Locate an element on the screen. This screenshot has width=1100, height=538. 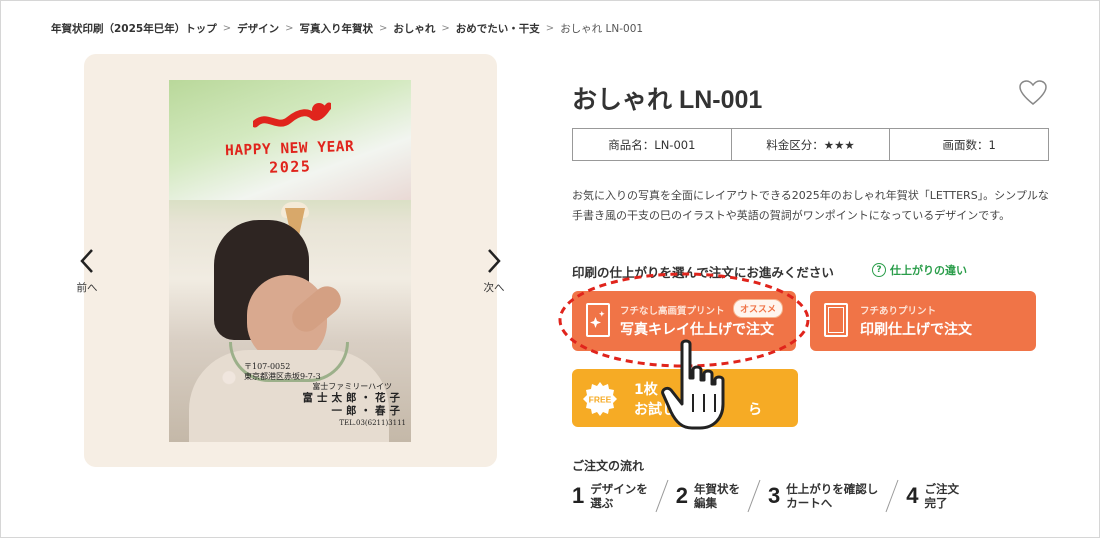
card-year: 2025 is located at coordinates (290, 167).